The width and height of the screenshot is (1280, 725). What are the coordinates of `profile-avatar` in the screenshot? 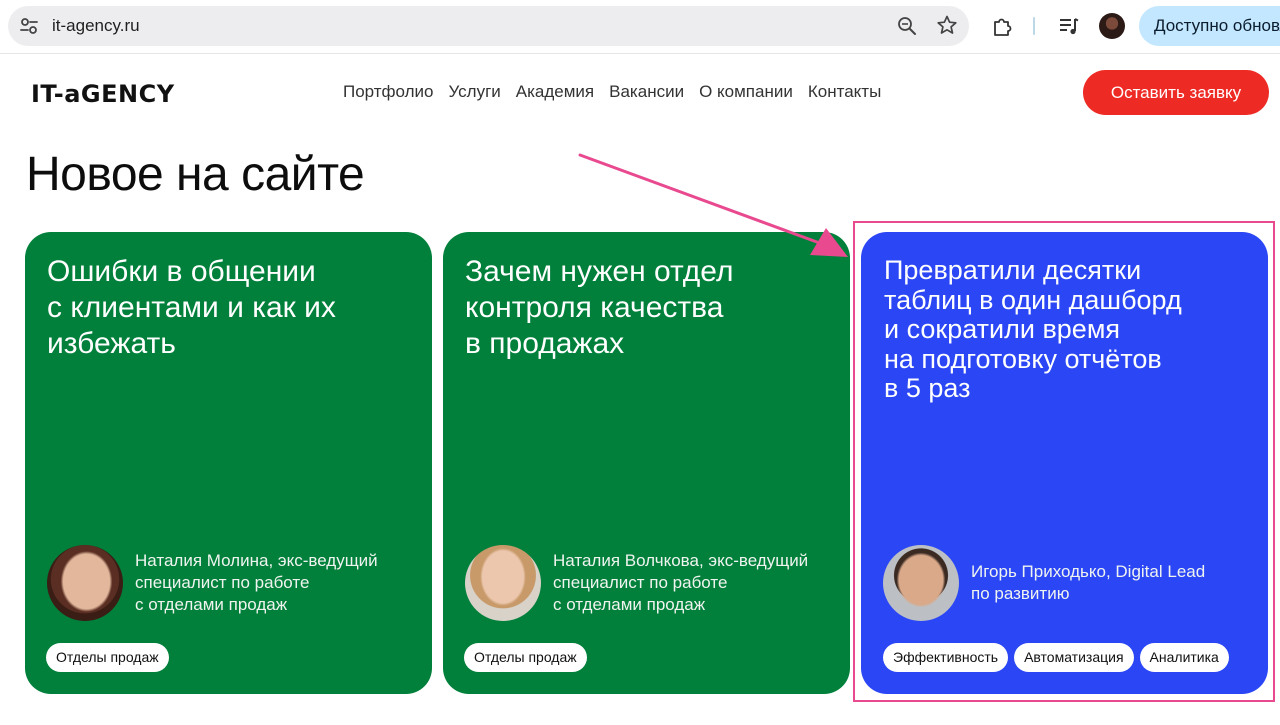 It's located at (1112, 26).